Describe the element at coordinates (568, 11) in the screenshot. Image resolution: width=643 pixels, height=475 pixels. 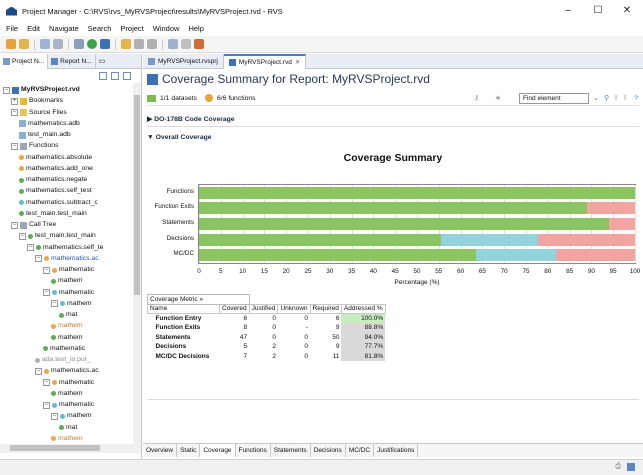
I see `minimize-button: –` at that location.